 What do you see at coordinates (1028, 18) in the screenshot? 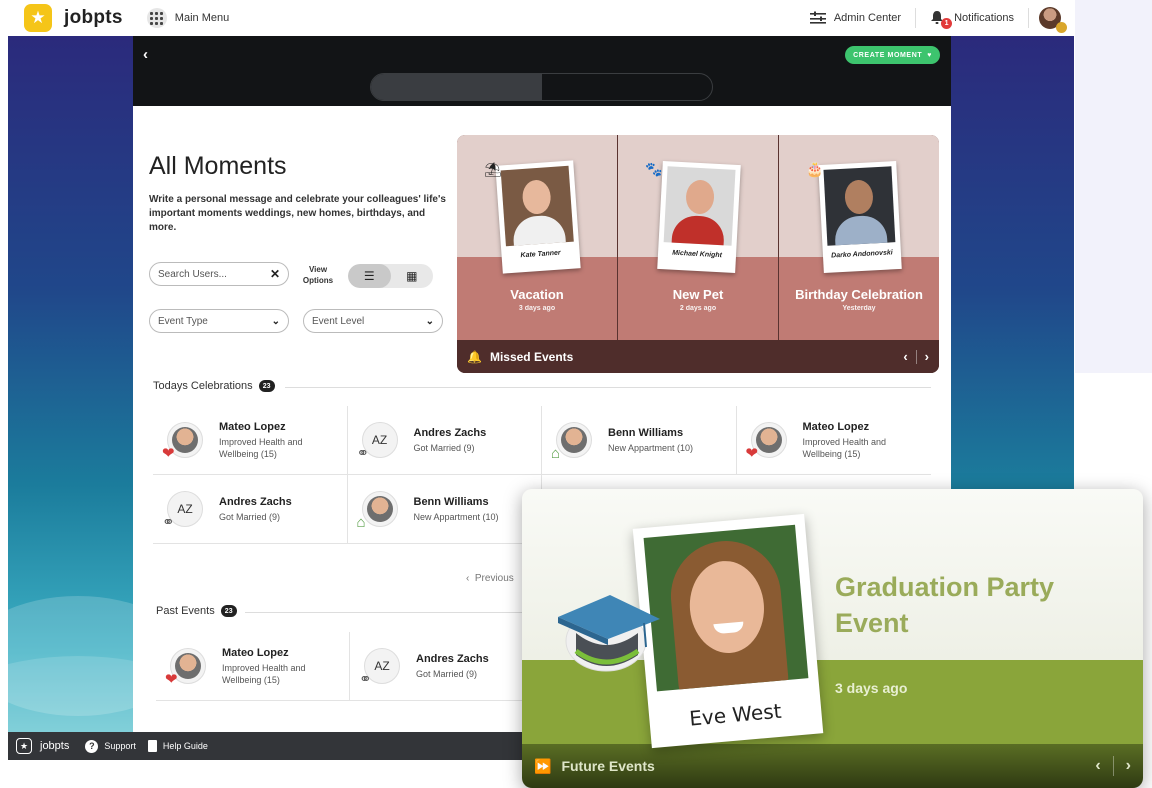
I see `nav-divider` at bounding box center [1028, 18].